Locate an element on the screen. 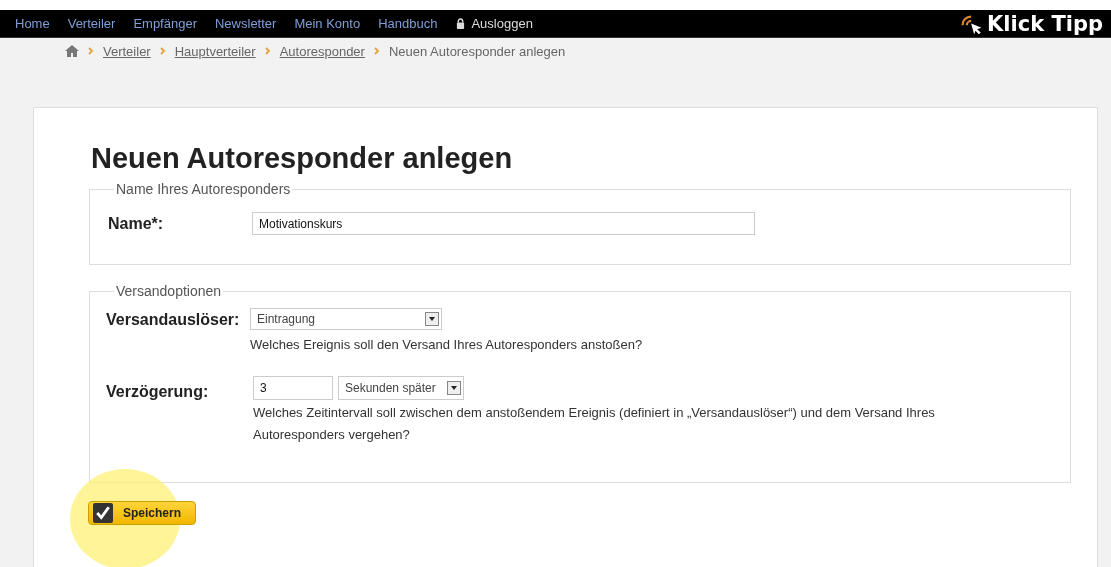 This screenshot has height=567, width=1111. breadcrumb-link: Hauptverteiler is located at coordinates (215, 51).